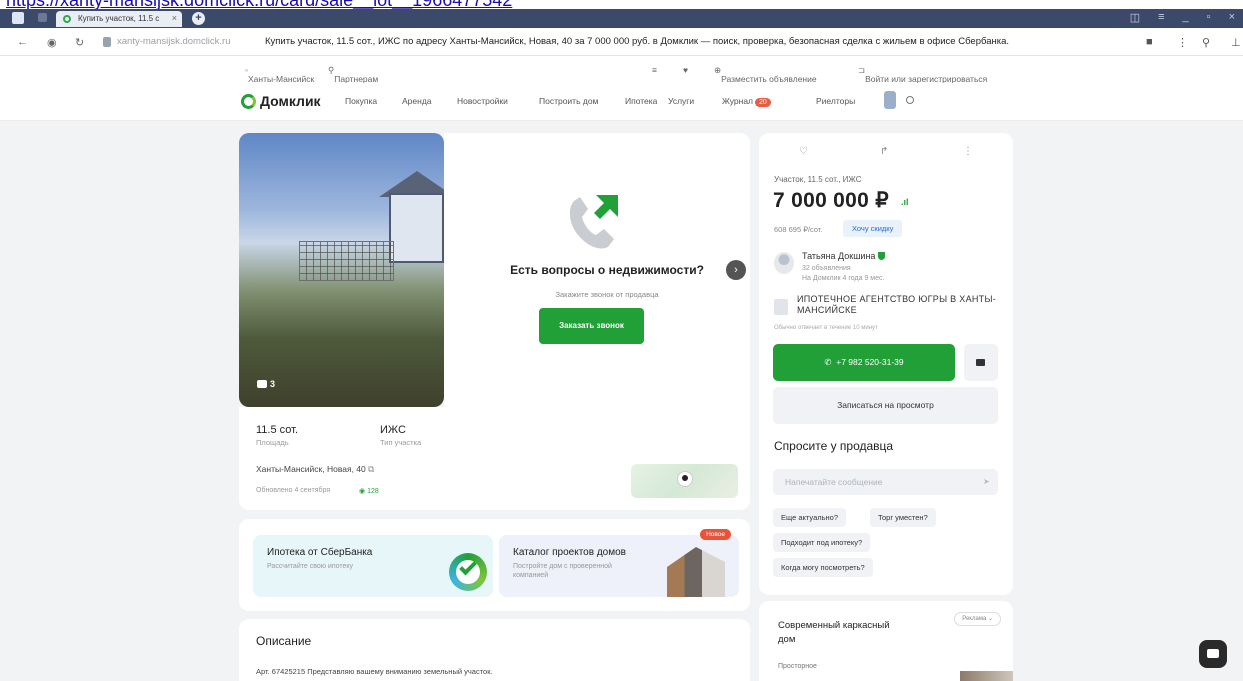 This screenshot has width=1243, height=681. I want to click on window-controls: ◫ ≡ _ ▫ ×, so click(1182, 17).